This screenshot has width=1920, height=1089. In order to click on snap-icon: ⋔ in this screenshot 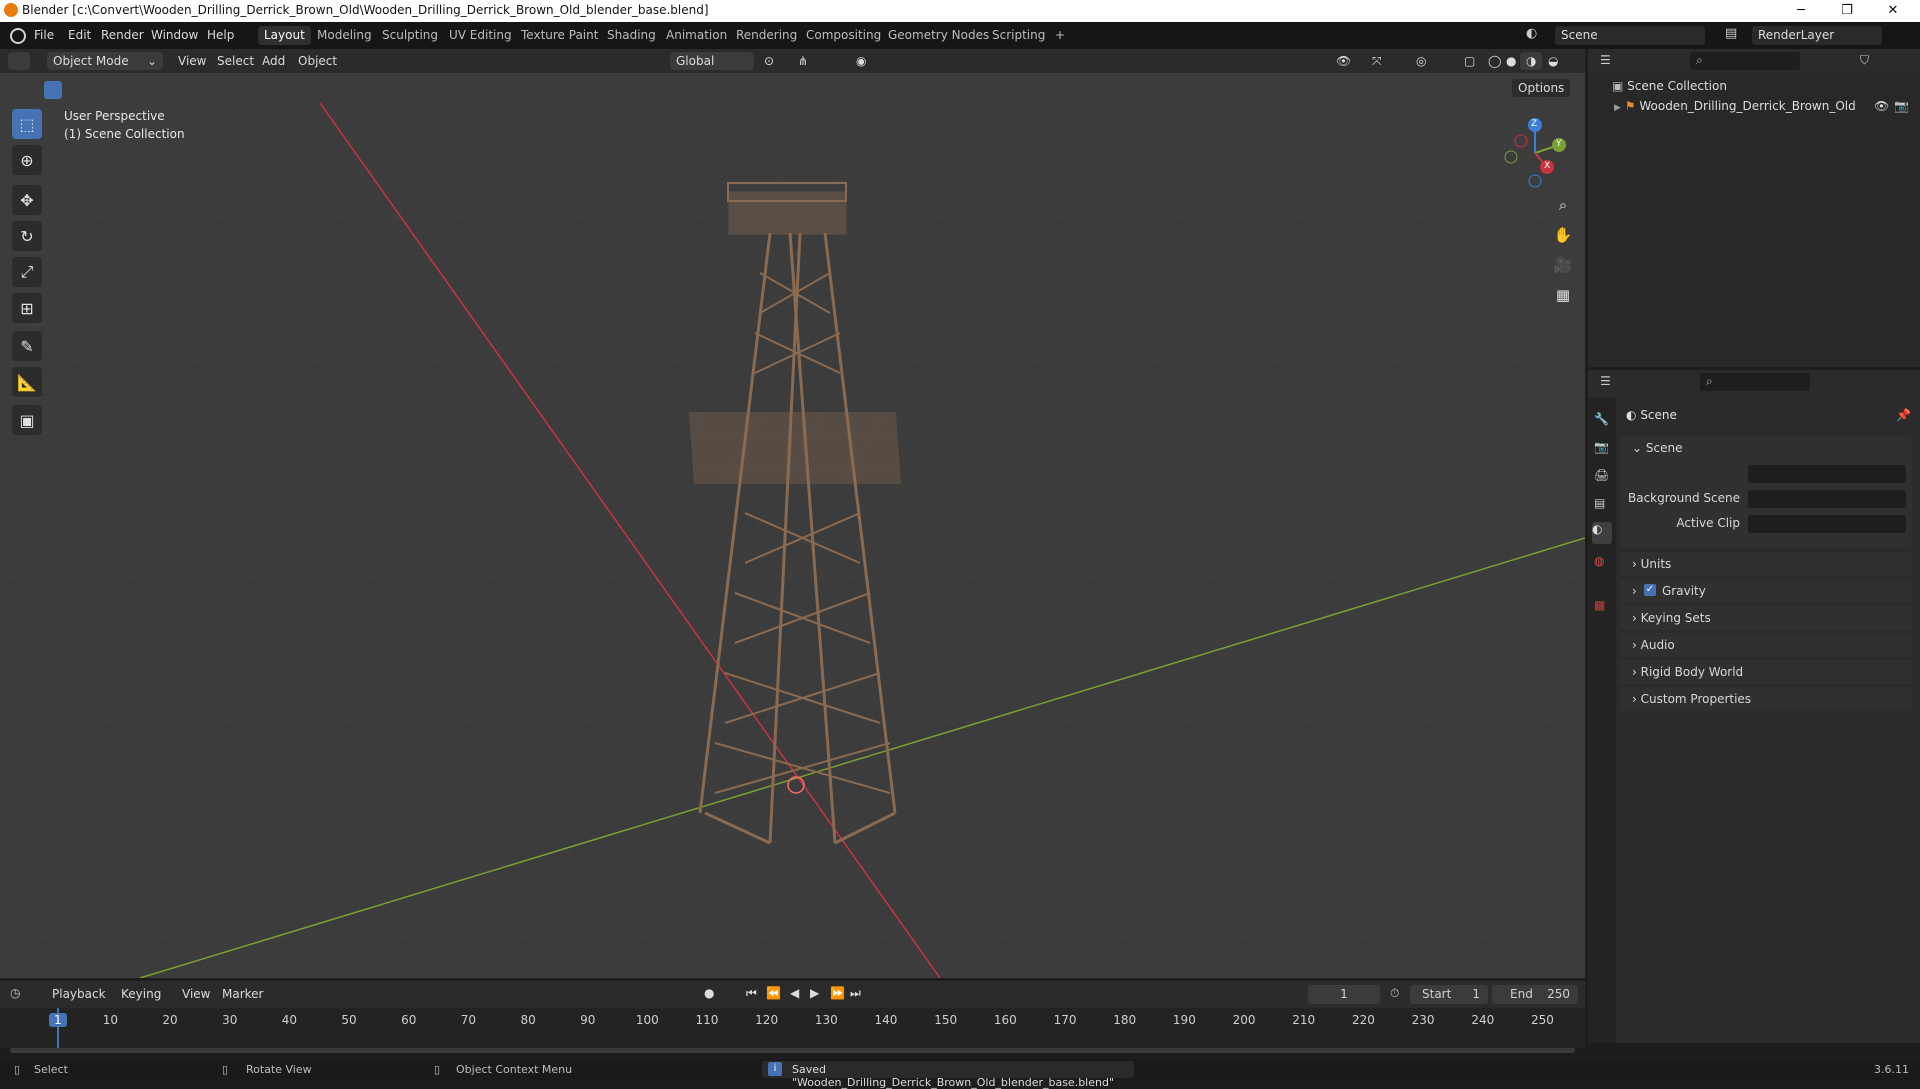, I will do `click(803, 61)`.